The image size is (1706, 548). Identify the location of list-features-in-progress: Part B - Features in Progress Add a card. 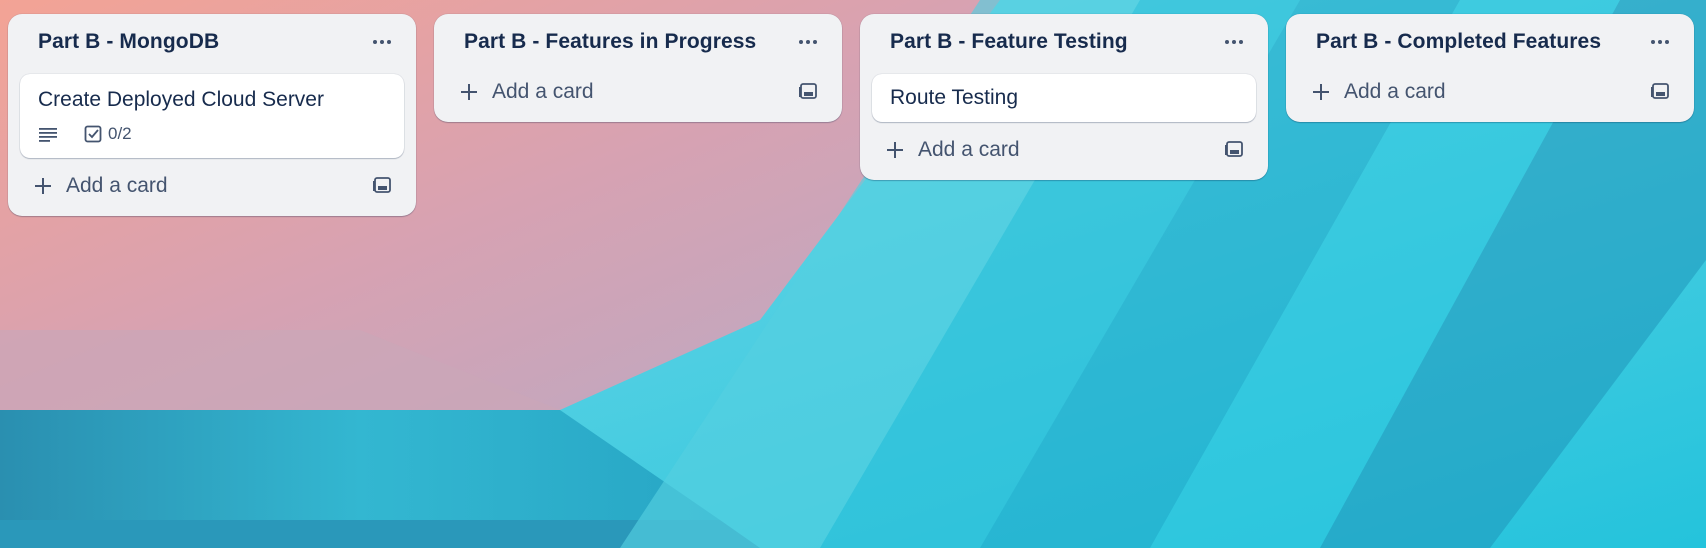
(638, 68).